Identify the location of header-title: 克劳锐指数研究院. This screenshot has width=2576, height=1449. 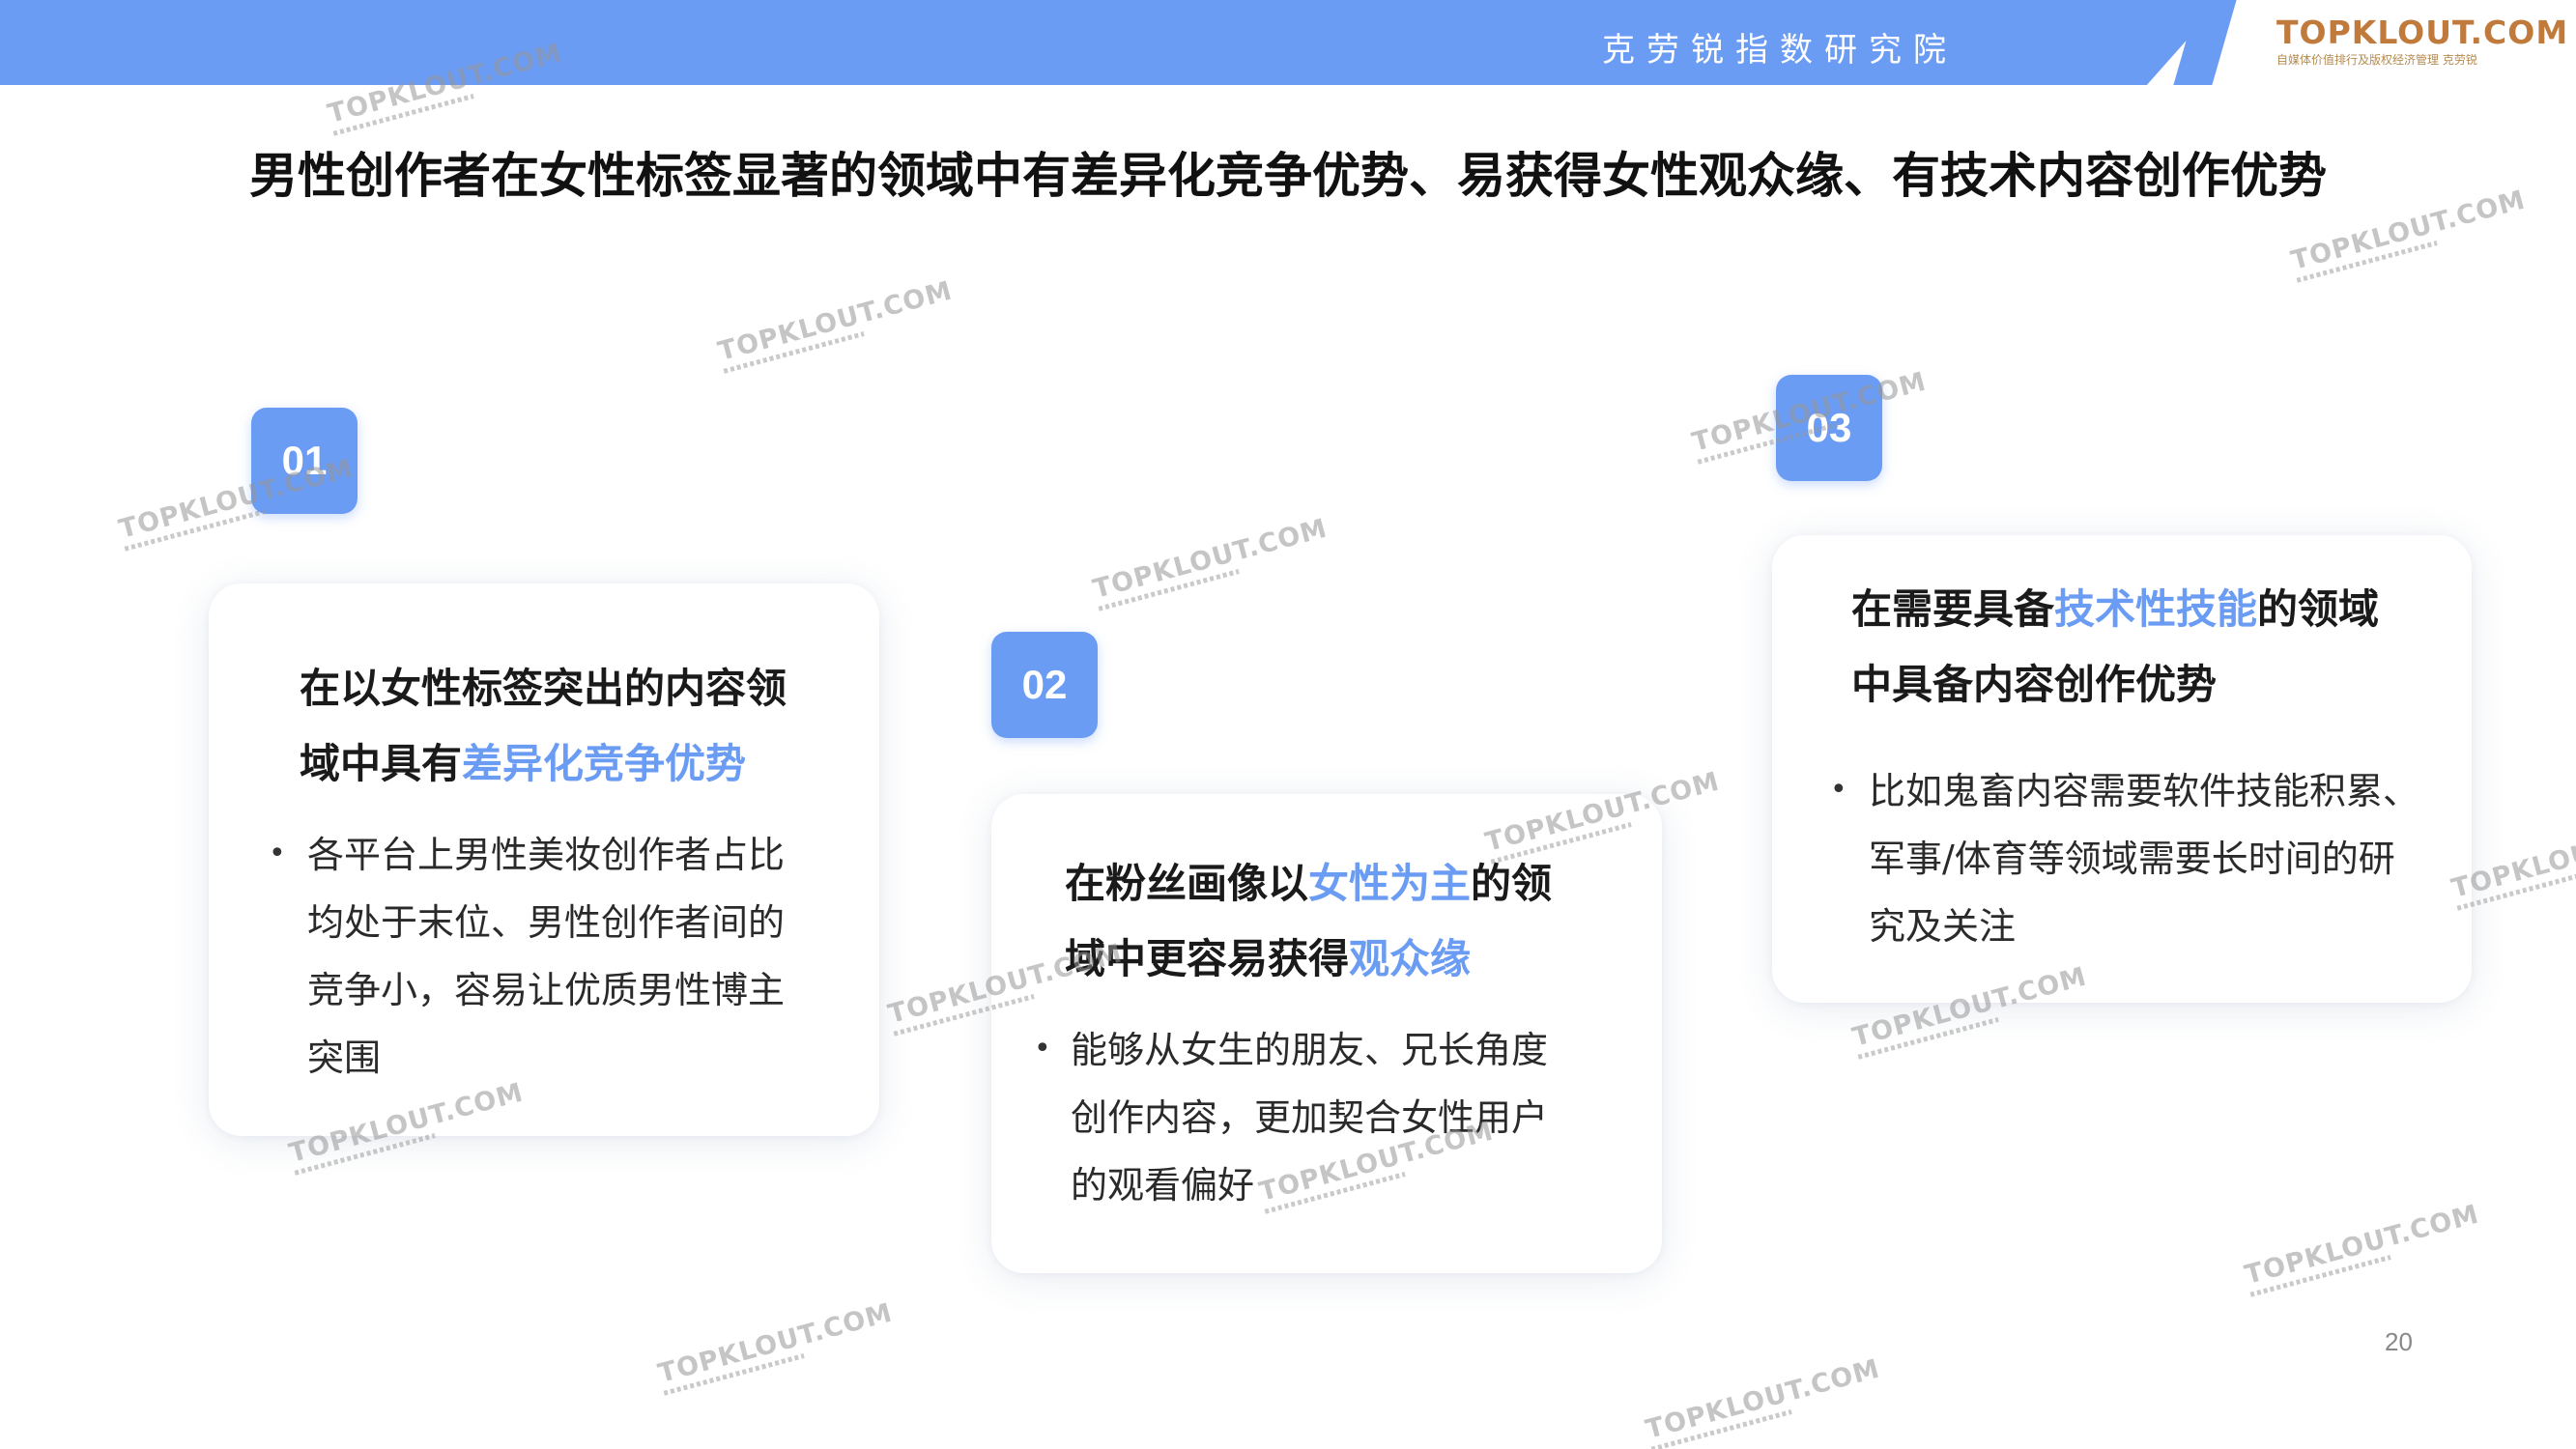
(1780, 50).